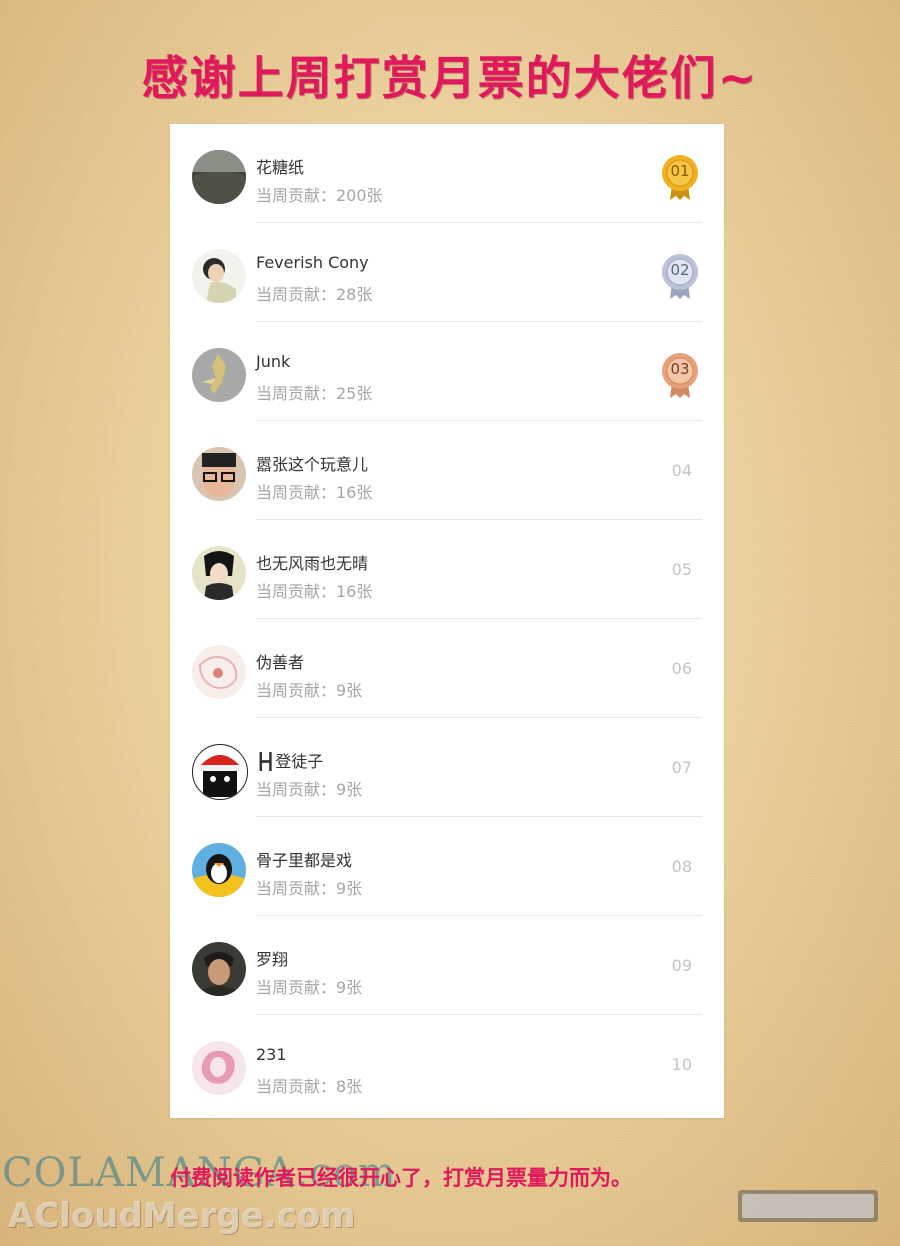 The width and height of the screenshot is (900, 1246). What do you see at coordinates (450, 78) in the screenshot?
I see `page-title: 感谢上周打赏月票的大佬们~` at bounding box center [450, 78].